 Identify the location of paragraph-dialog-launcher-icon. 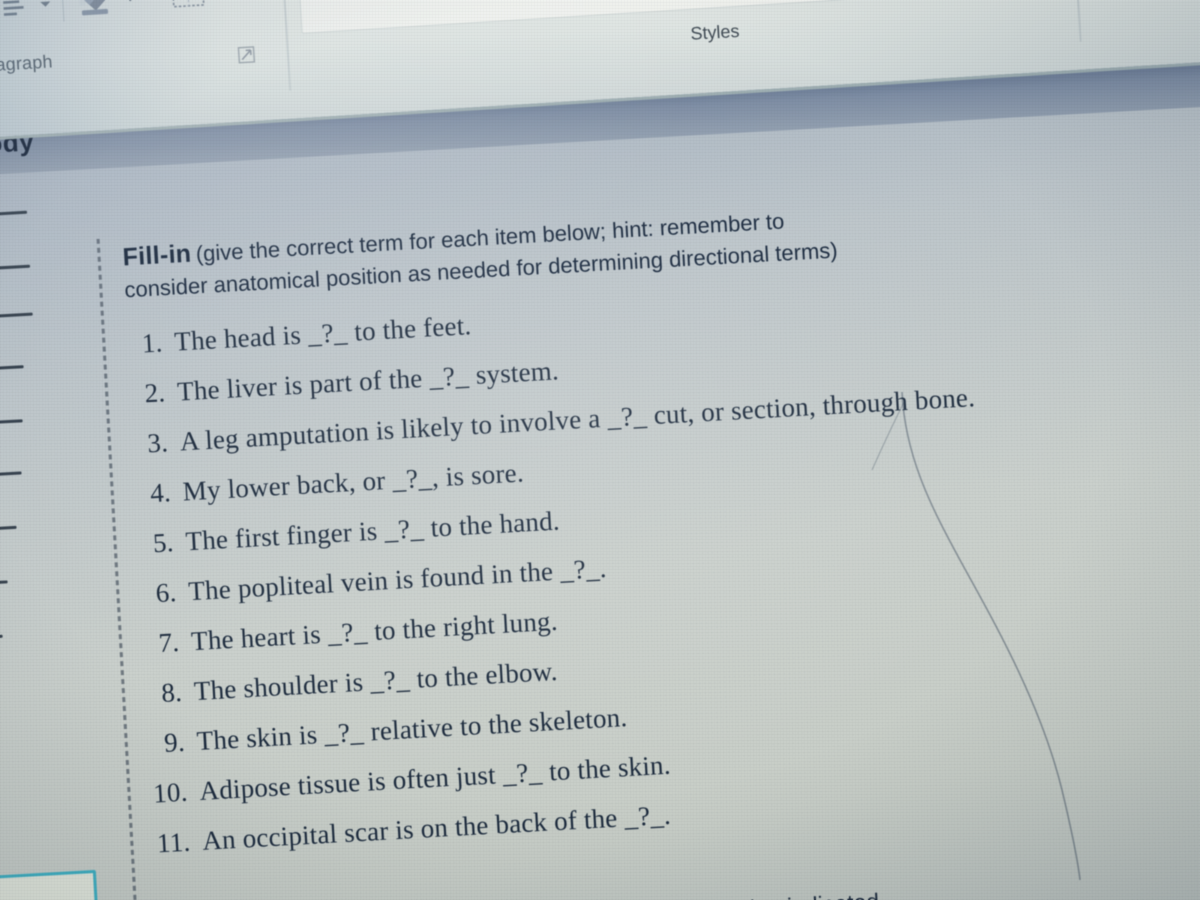
(247, 58).